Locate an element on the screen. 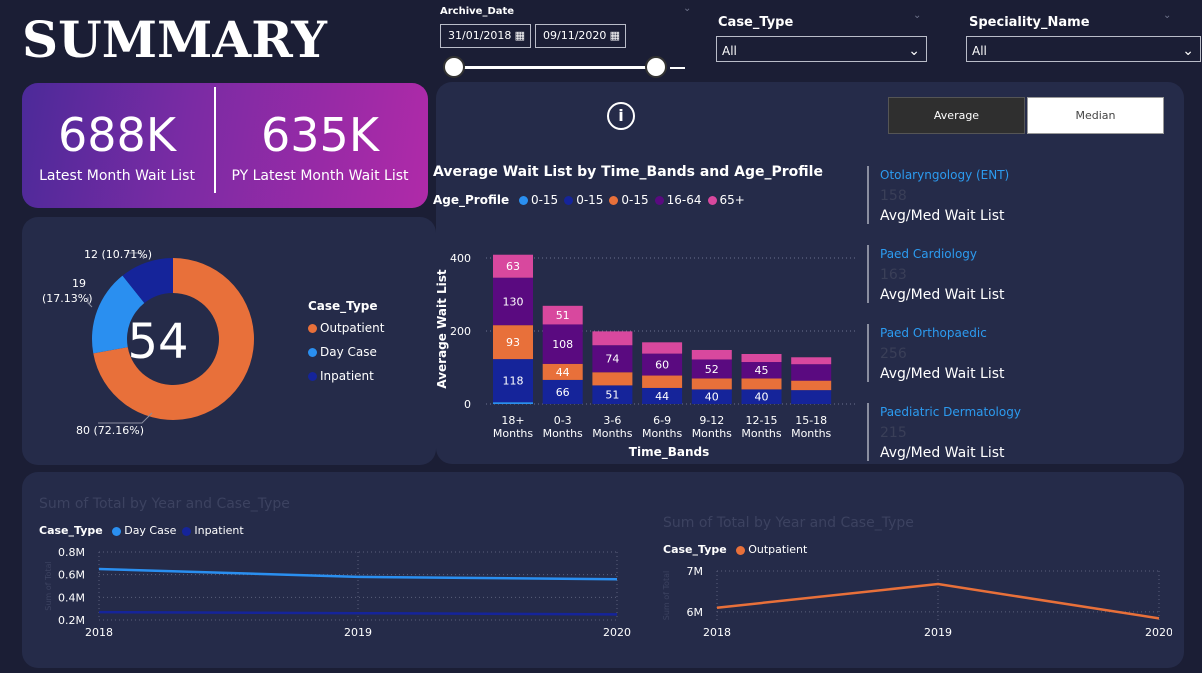  bar-data-label: 74 is located at coordinates (612, 359).